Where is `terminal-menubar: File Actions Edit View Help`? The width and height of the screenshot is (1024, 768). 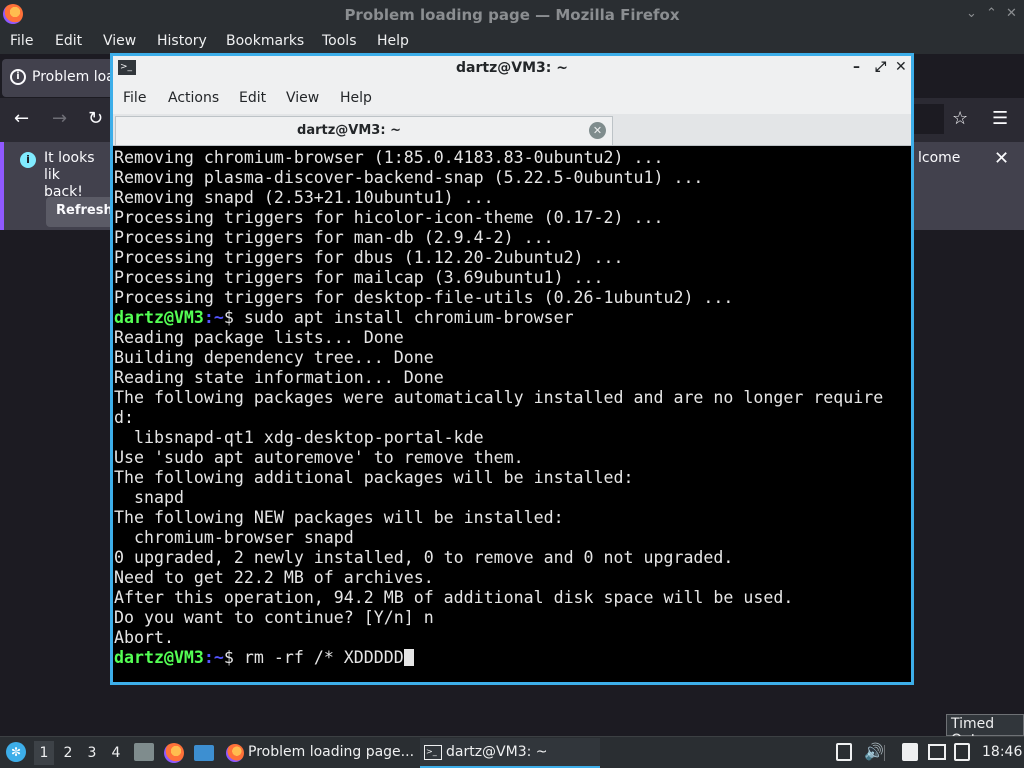
terminal-menubar: File Actions Edit View Help is located at coordinates (512, 98).